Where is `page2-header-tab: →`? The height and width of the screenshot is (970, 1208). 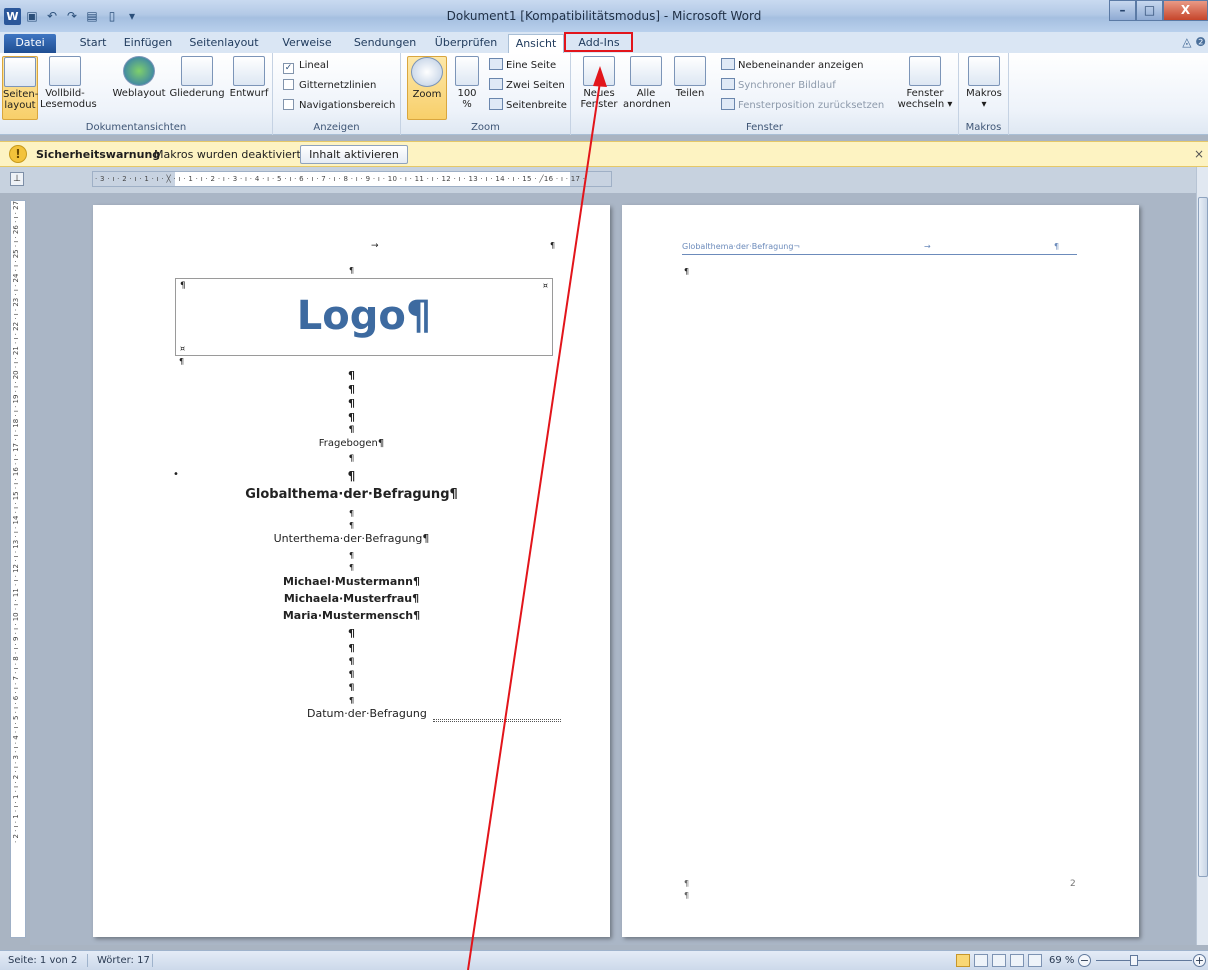
page2-header-tab: → is located at coordinates (927, 246).